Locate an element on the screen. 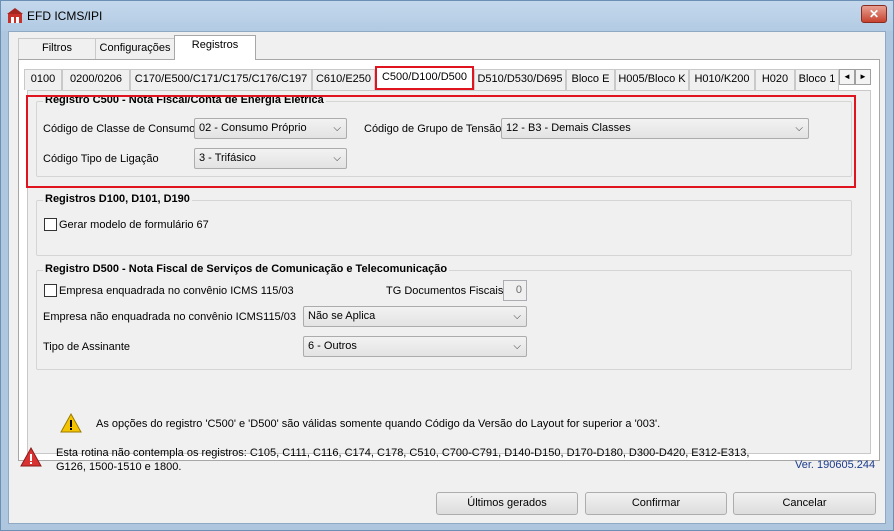 The width and height of the screenshot is (894, 531). ultimos-gerados-button: Últimos gerados is located at coordinates (507, 503).